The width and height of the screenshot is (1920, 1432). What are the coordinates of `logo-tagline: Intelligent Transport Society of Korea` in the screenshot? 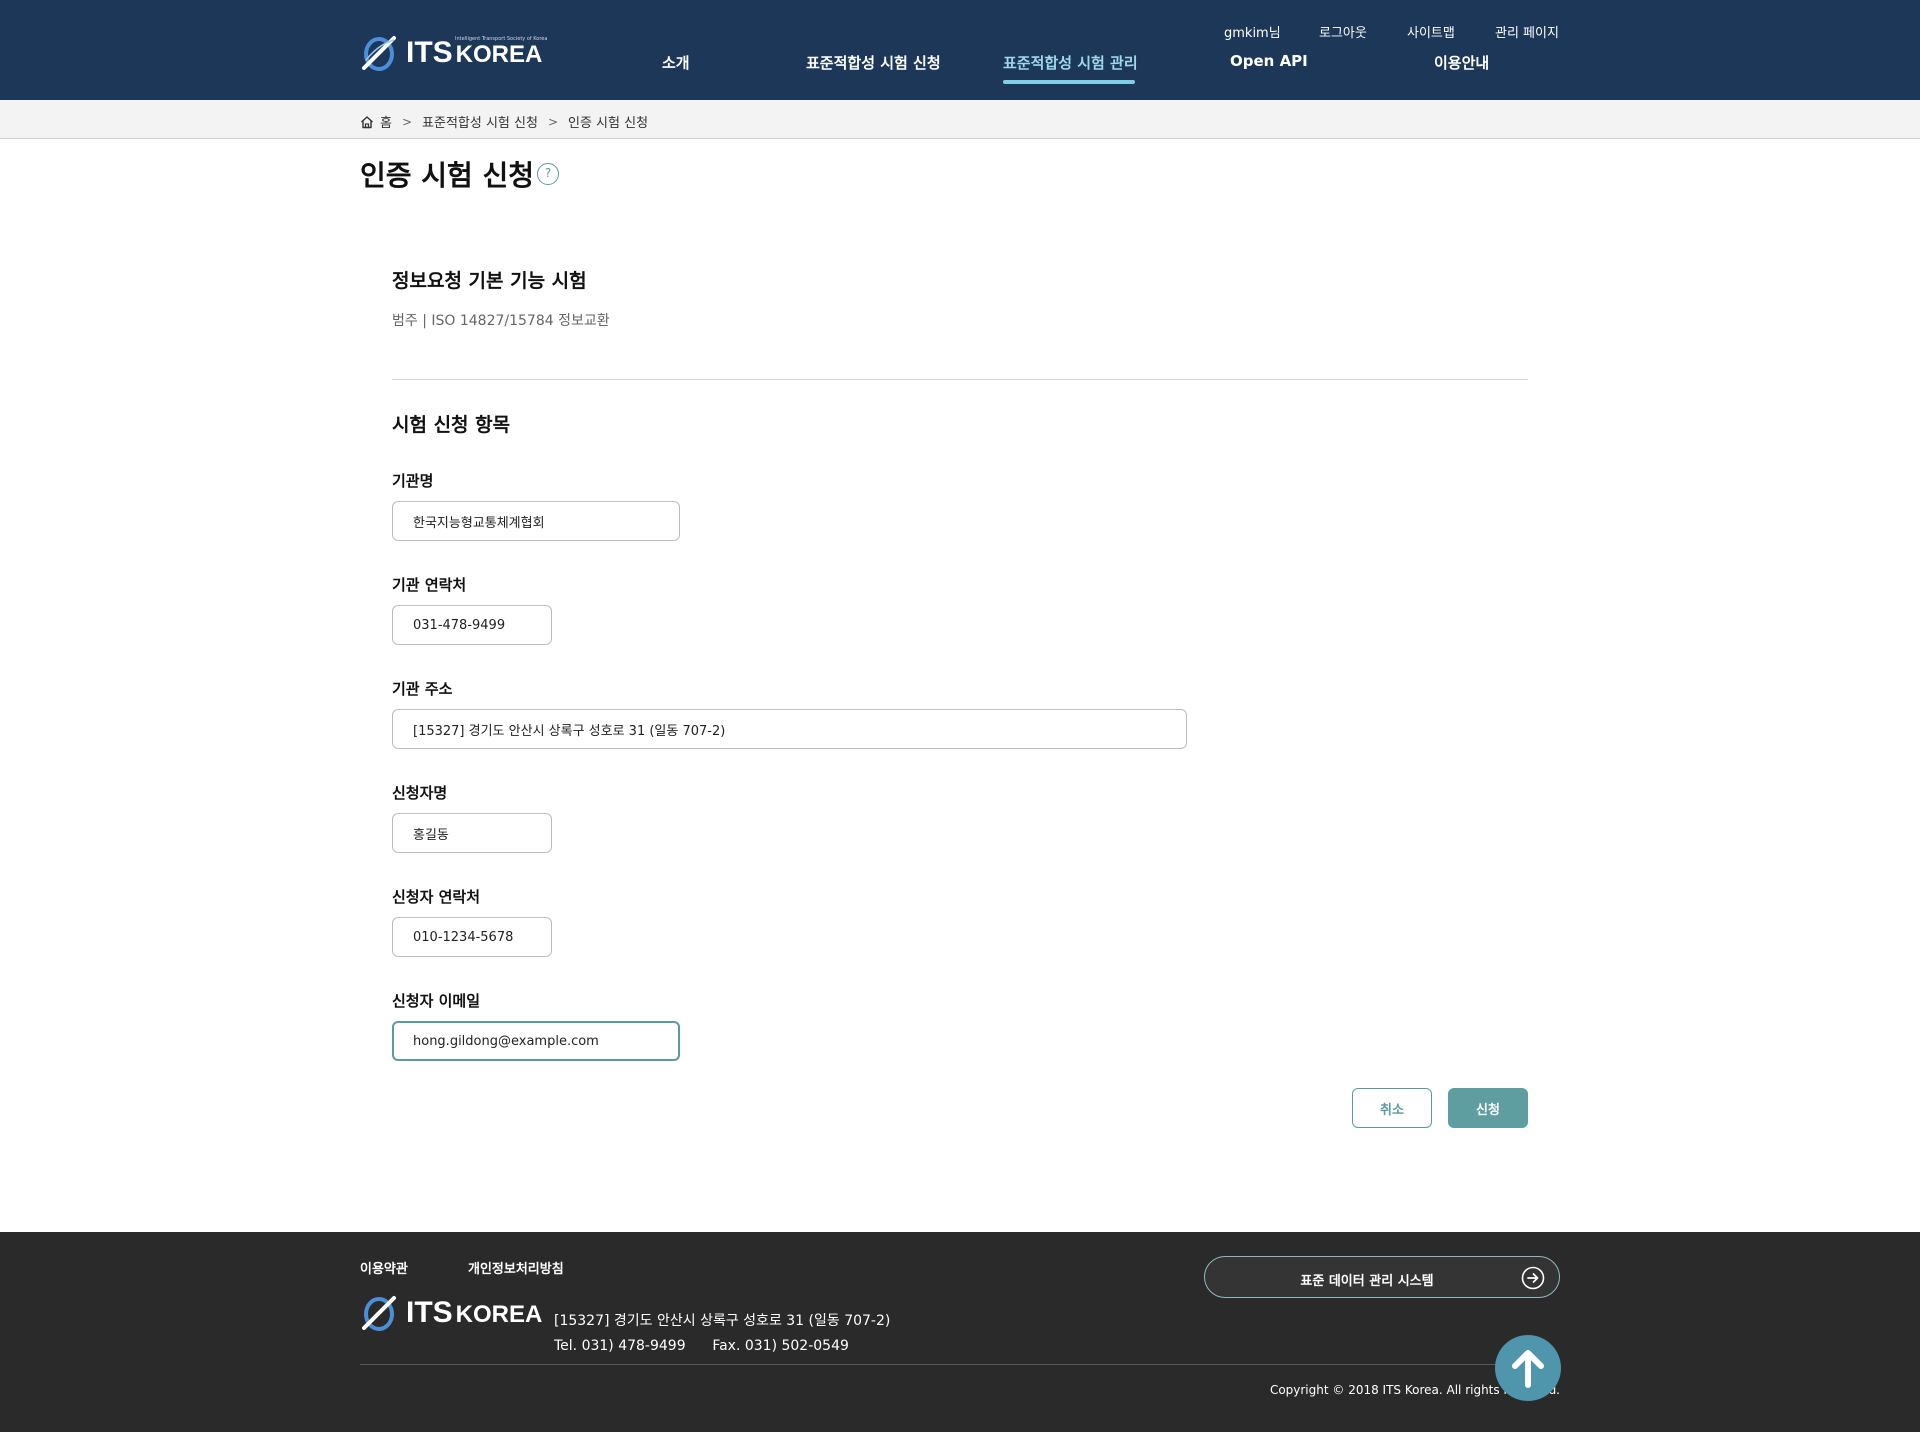 It's located at (501, 39).